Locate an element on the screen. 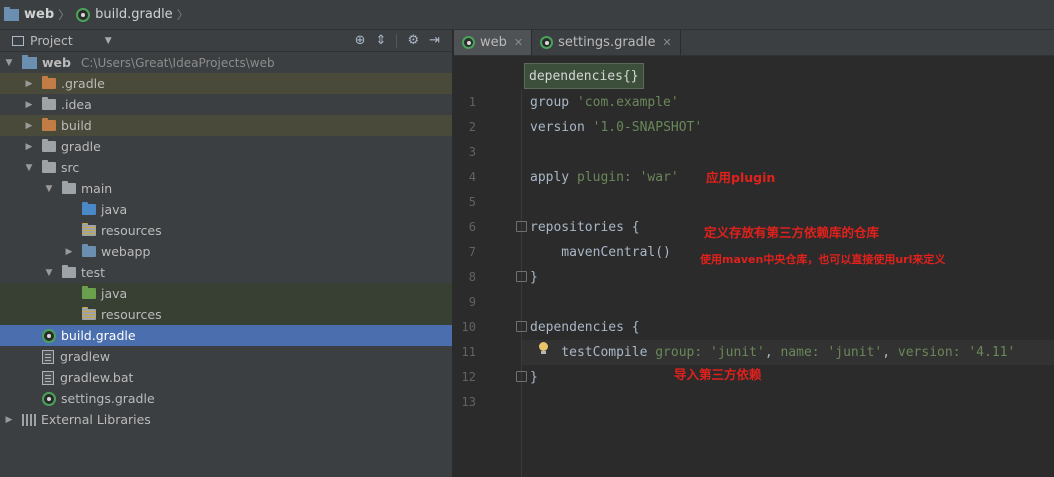 The width and height of the screenshot is (1054, 477). tree-item-src: ▼ src is located at coordinates (226, 167).